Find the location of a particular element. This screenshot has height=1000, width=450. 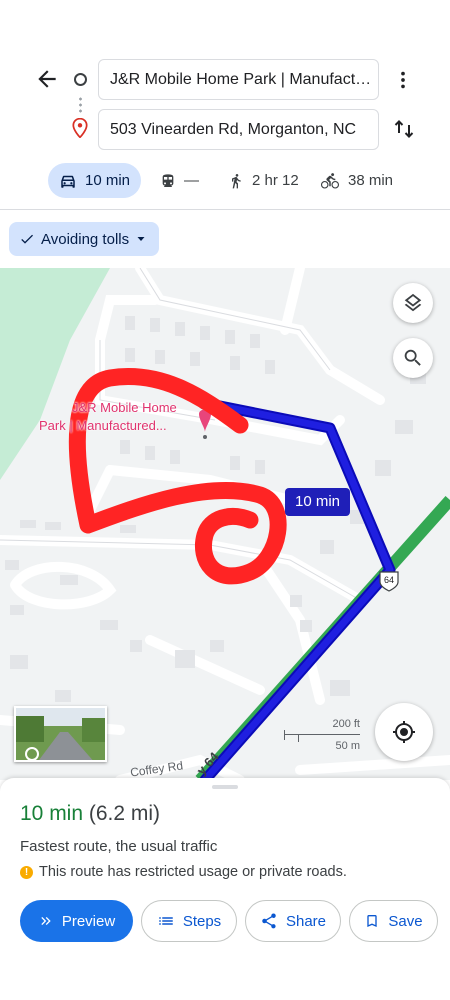

place-label-line1: J&R Mobile Home is located at coordinates (124, 407).